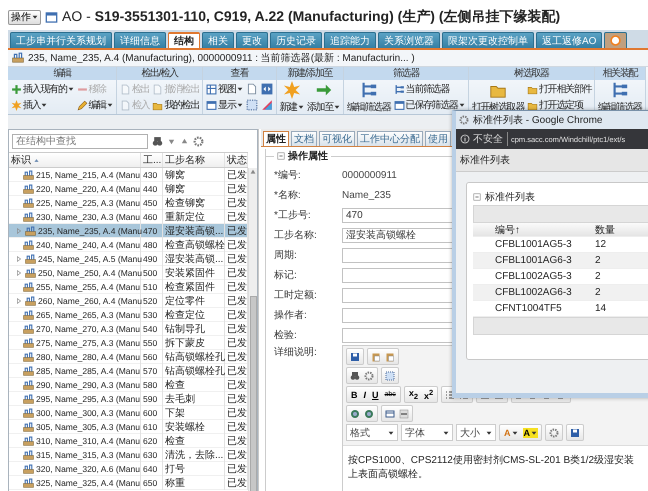  I want to click on format-button: x$_{2}$, so click(413, 394).